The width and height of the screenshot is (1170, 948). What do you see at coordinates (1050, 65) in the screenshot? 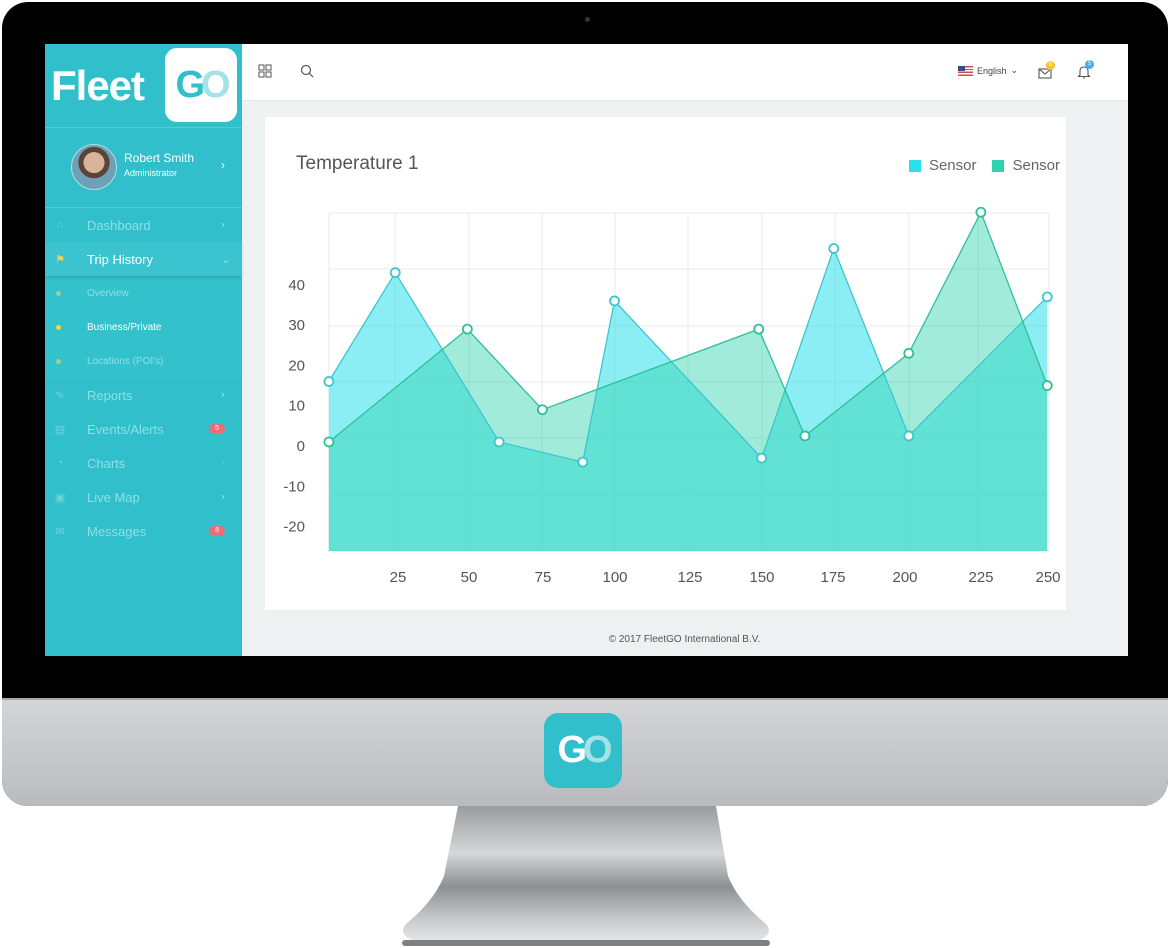
I see `mail-badge: 8` at bounding box center [1050, 65].